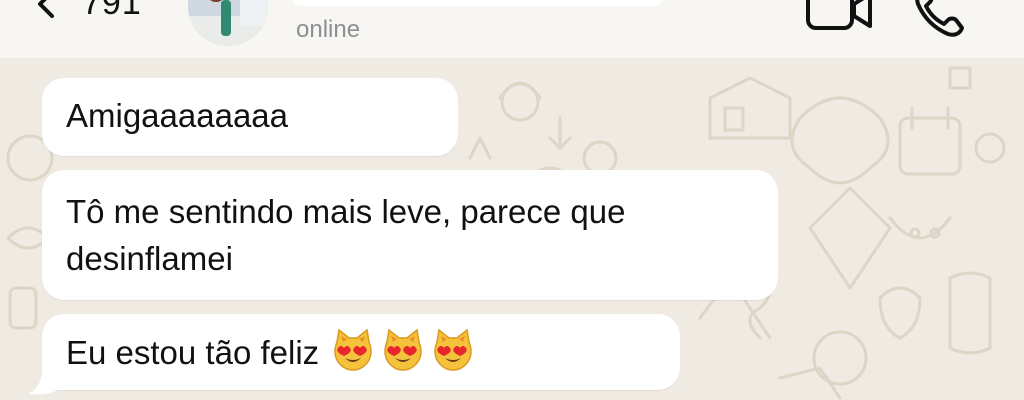 Image resolution: width=1024 pixels, height=400 pixels. I want to click on message-text-row: Eu estou tão feliz, so click(270, 352).